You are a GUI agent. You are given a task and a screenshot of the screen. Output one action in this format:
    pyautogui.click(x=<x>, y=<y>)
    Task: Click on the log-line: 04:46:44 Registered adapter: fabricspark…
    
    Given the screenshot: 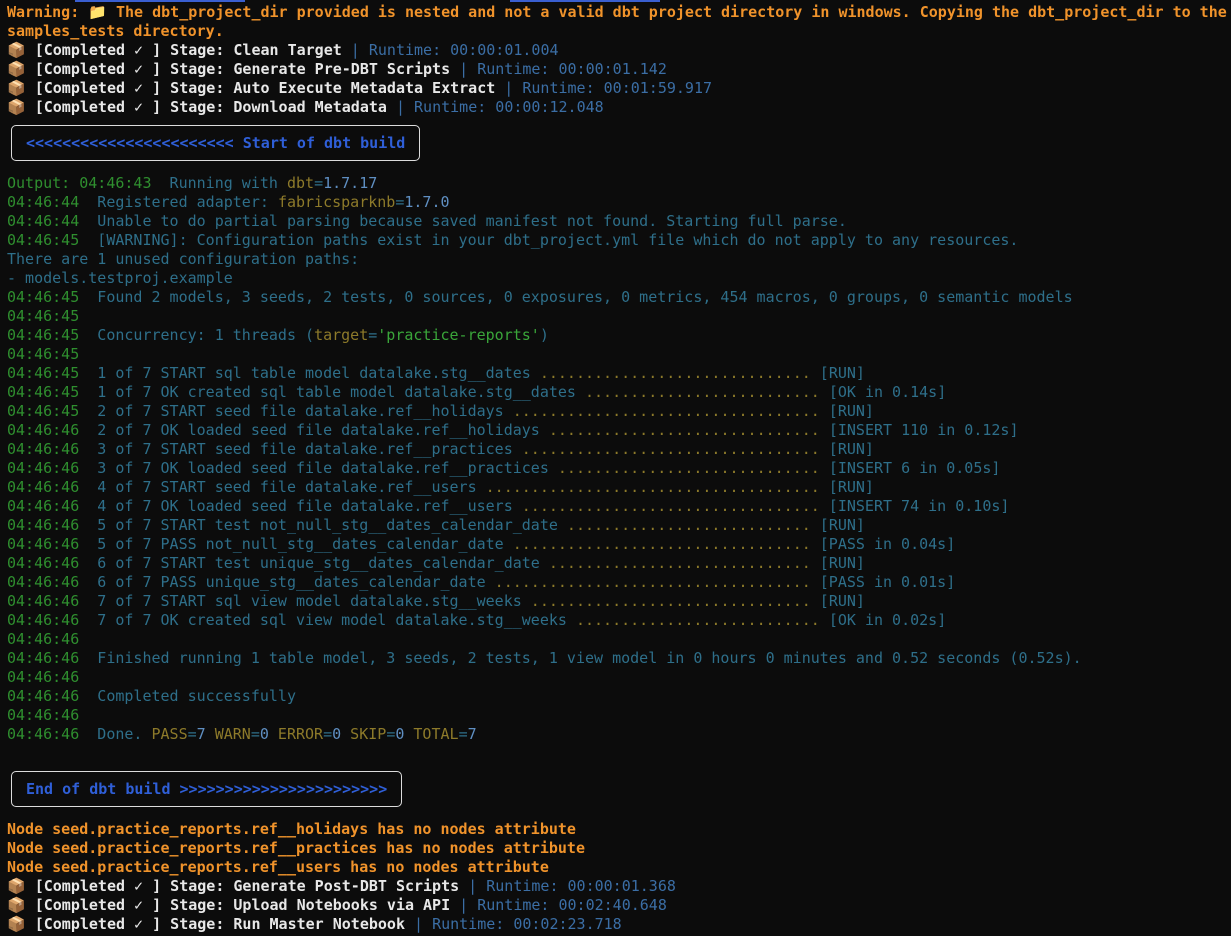 What is the action you would take?
    pyautogui.click(x=228, y=202)
    